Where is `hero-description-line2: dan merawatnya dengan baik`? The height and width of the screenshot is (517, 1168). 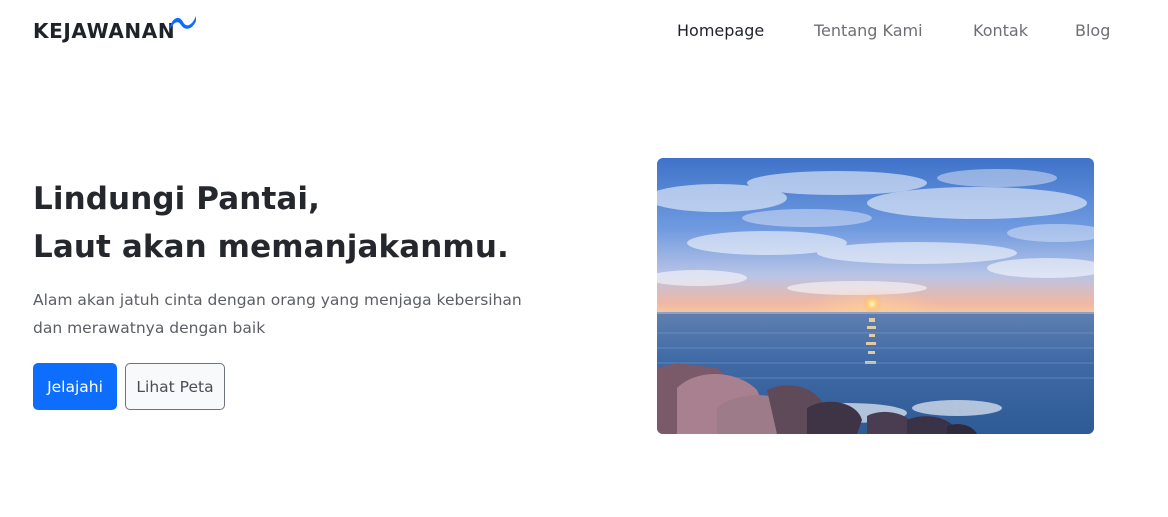 hero-description-line2: dan merawatnya dengan baik is located at coordinates (149, 328).